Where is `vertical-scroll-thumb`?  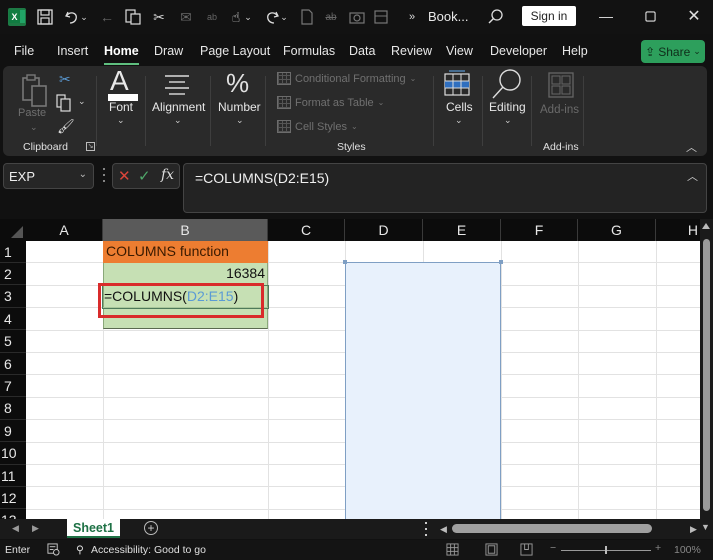 vertical-scroll-thumb is located at coordinates (706, 375).